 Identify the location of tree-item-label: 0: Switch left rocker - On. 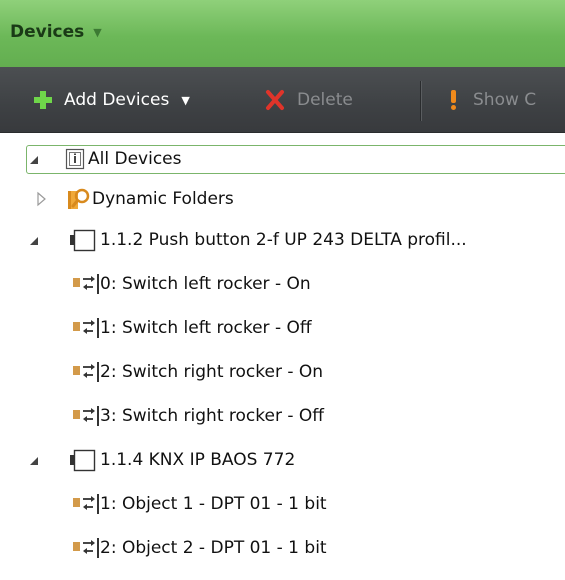
(205, 284).